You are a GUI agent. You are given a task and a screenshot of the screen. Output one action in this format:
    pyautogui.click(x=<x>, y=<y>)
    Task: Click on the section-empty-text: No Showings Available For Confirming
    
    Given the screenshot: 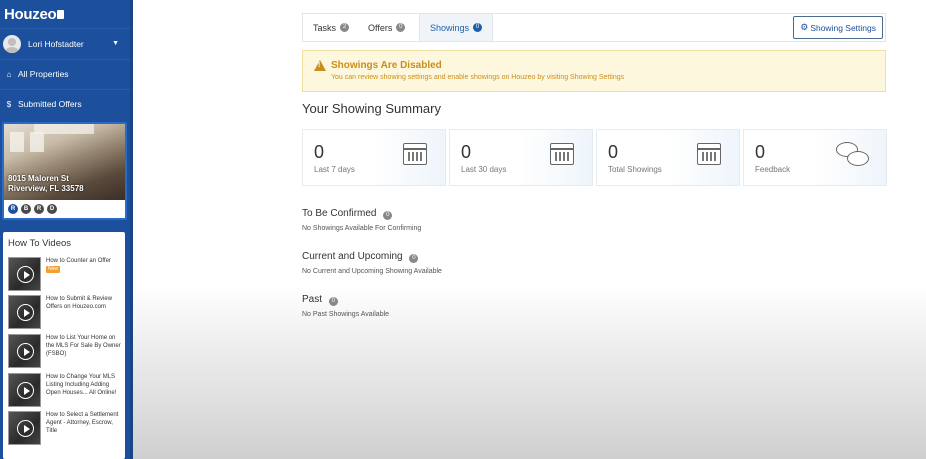 What is the action you would take?
    pyautogui.click(x=362, y=228)
    